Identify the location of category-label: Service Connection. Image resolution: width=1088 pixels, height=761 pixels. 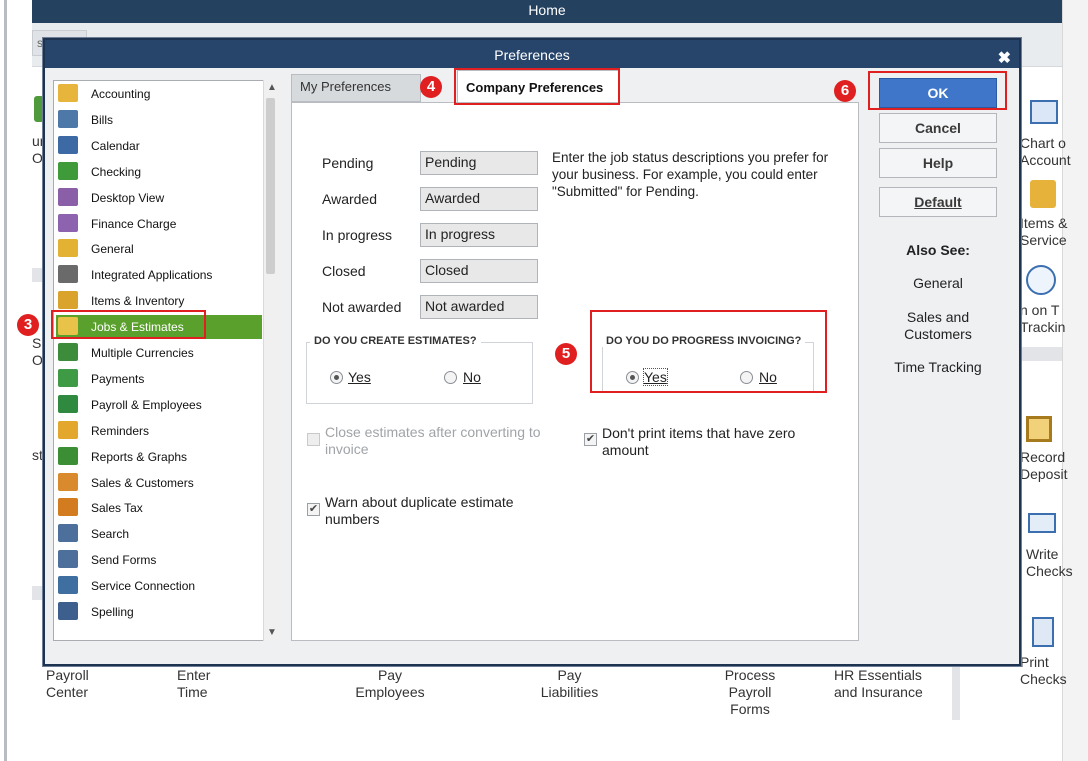
(143, 586).